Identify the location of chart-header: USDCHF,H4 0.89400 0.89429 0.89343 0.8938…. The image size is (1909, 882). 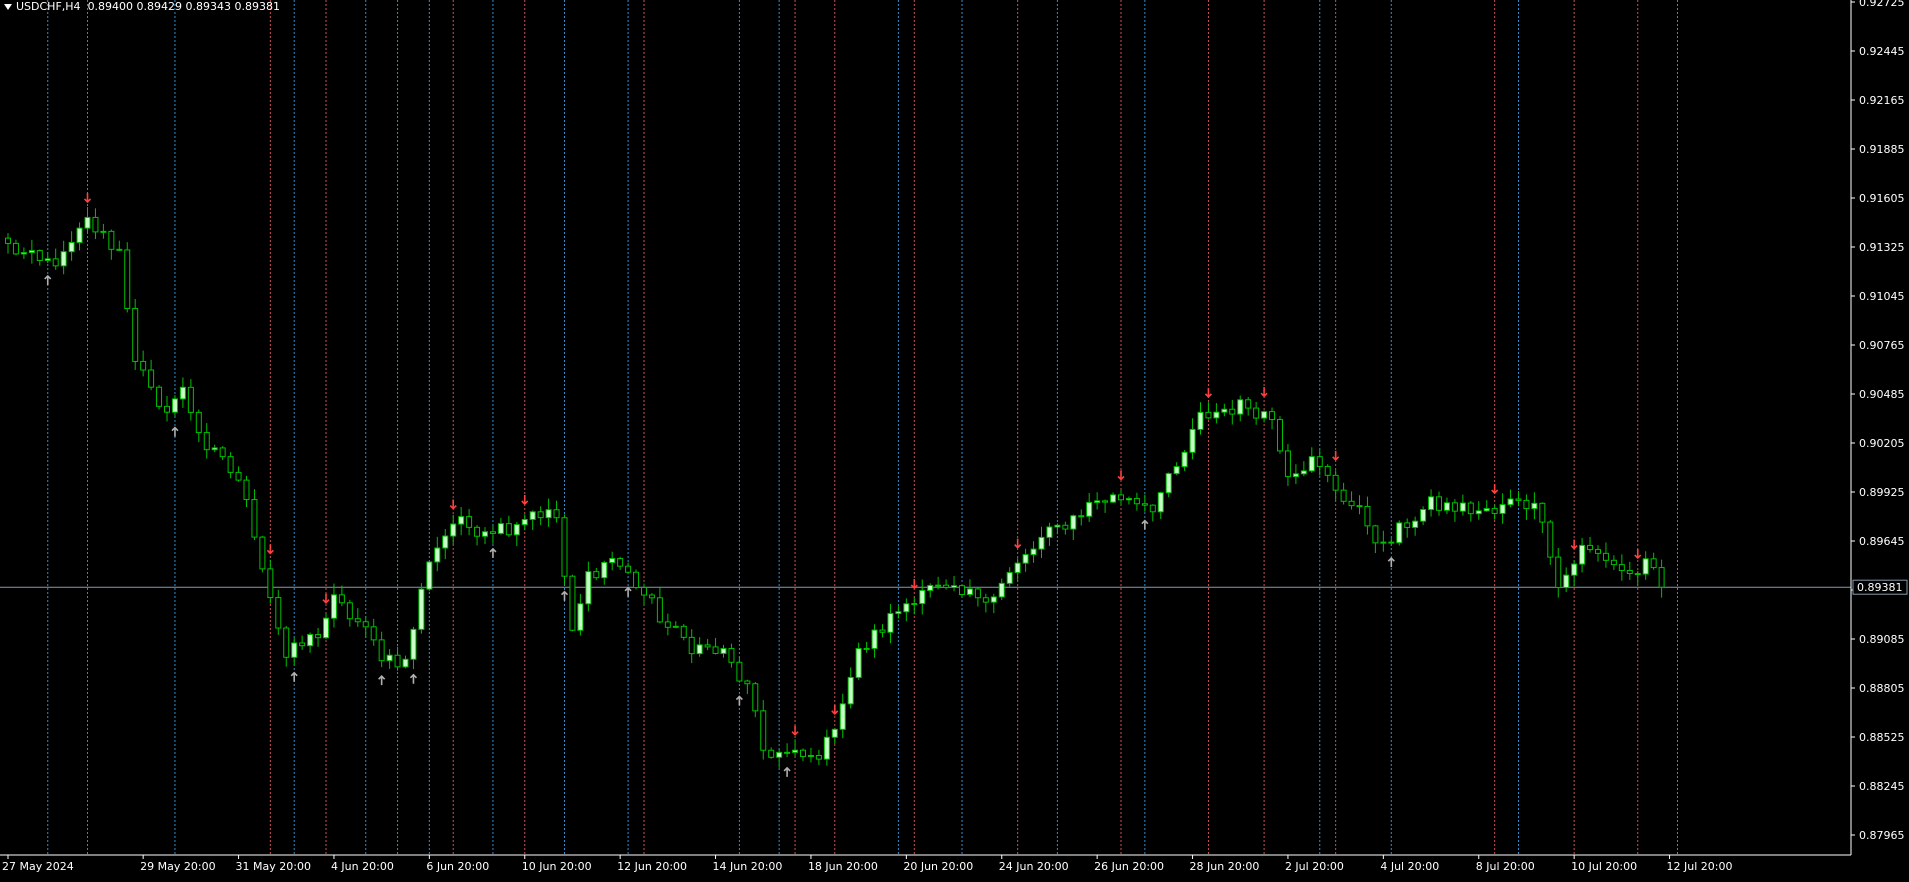
(142, 7).